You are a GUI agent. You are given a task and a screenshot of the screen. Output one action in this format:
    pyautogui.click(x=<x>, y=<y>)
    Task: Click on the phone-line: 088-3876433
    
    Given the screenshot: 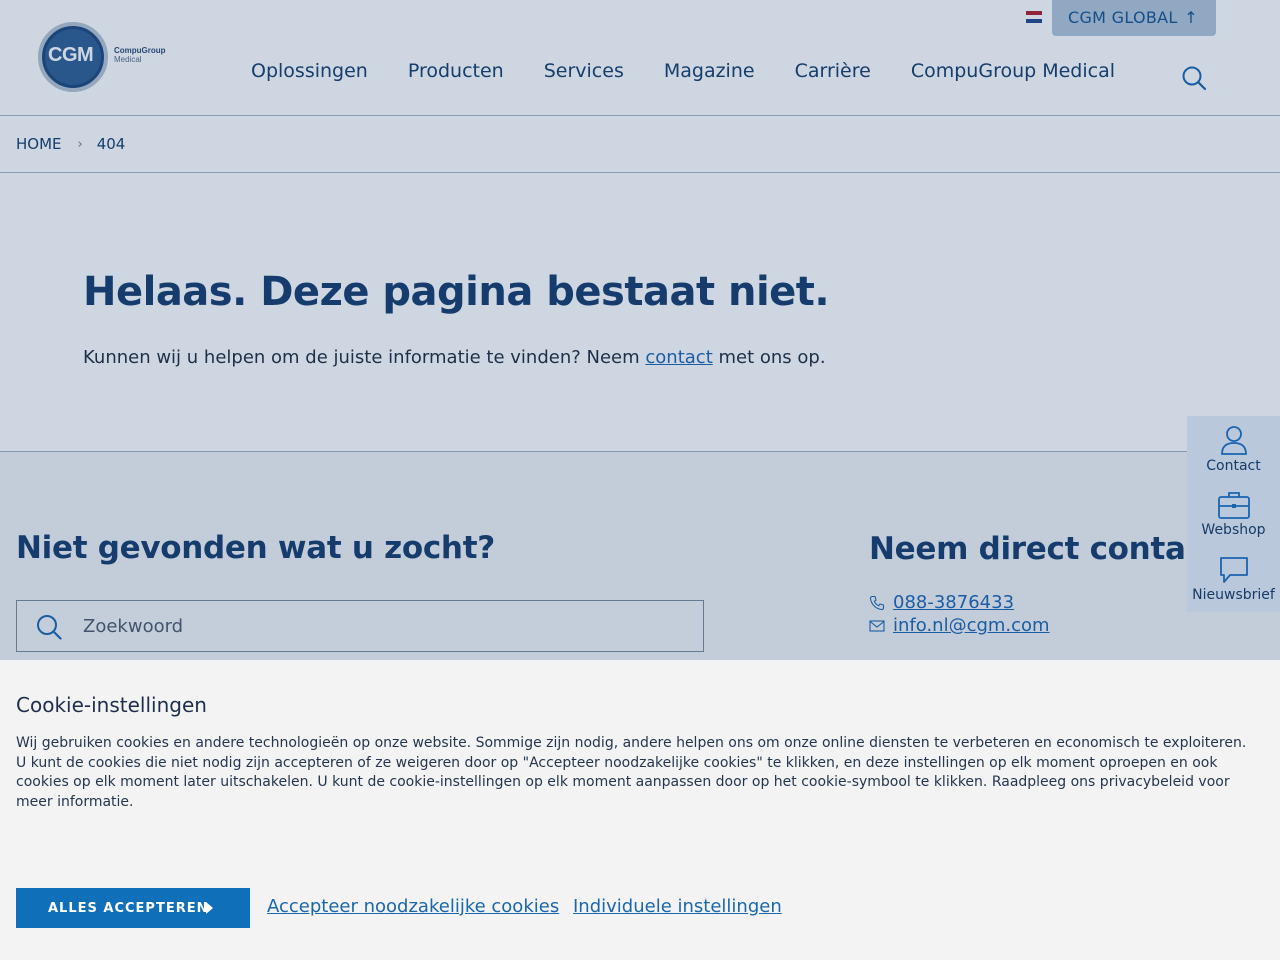 What is the action you would take?
    pyautogui.click(x=941, y=602)
    